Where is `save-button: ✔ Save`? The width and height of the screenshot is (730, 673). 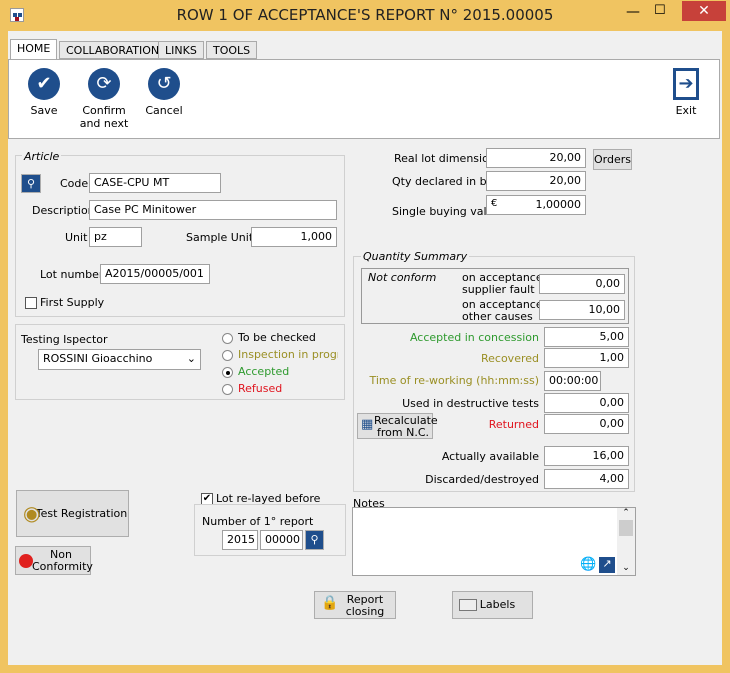
save-button: ✔ Save is located at coordinates (44, 92).